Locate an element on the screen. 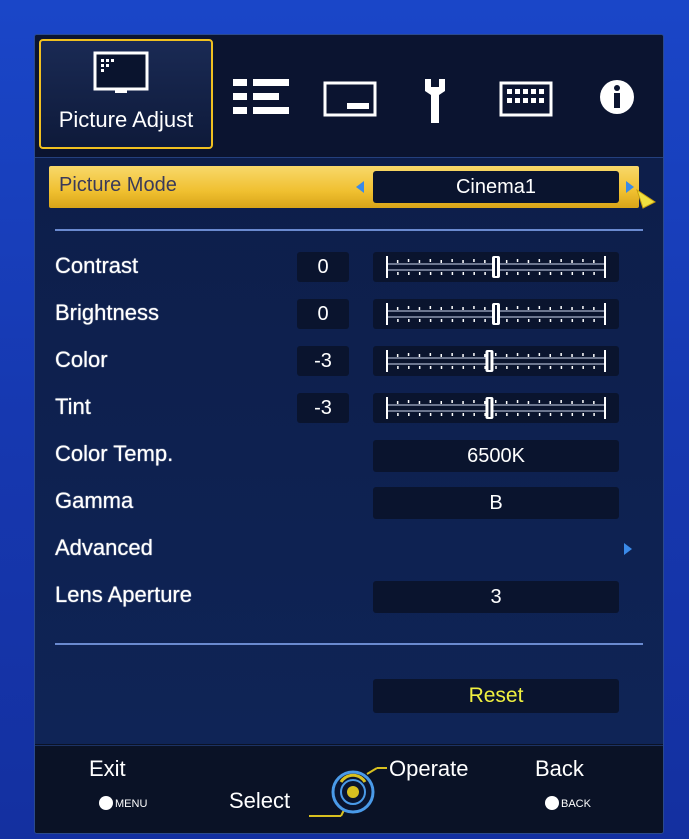 Image resolution: width=689 pixels, height=839 pixels. arrow-left-icon is located at coordinates (360, 187).